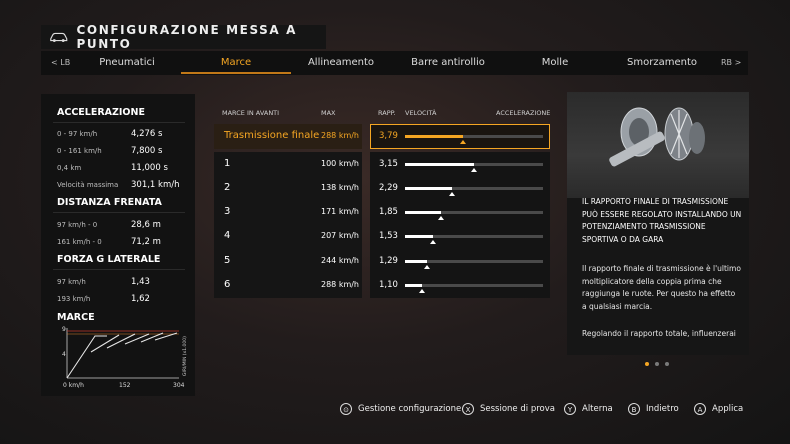  What do you see at coordinates (517, 409) in the screenshot?
I see `footer-button-label: Sessione di prova` at bounding box center [517, 409].